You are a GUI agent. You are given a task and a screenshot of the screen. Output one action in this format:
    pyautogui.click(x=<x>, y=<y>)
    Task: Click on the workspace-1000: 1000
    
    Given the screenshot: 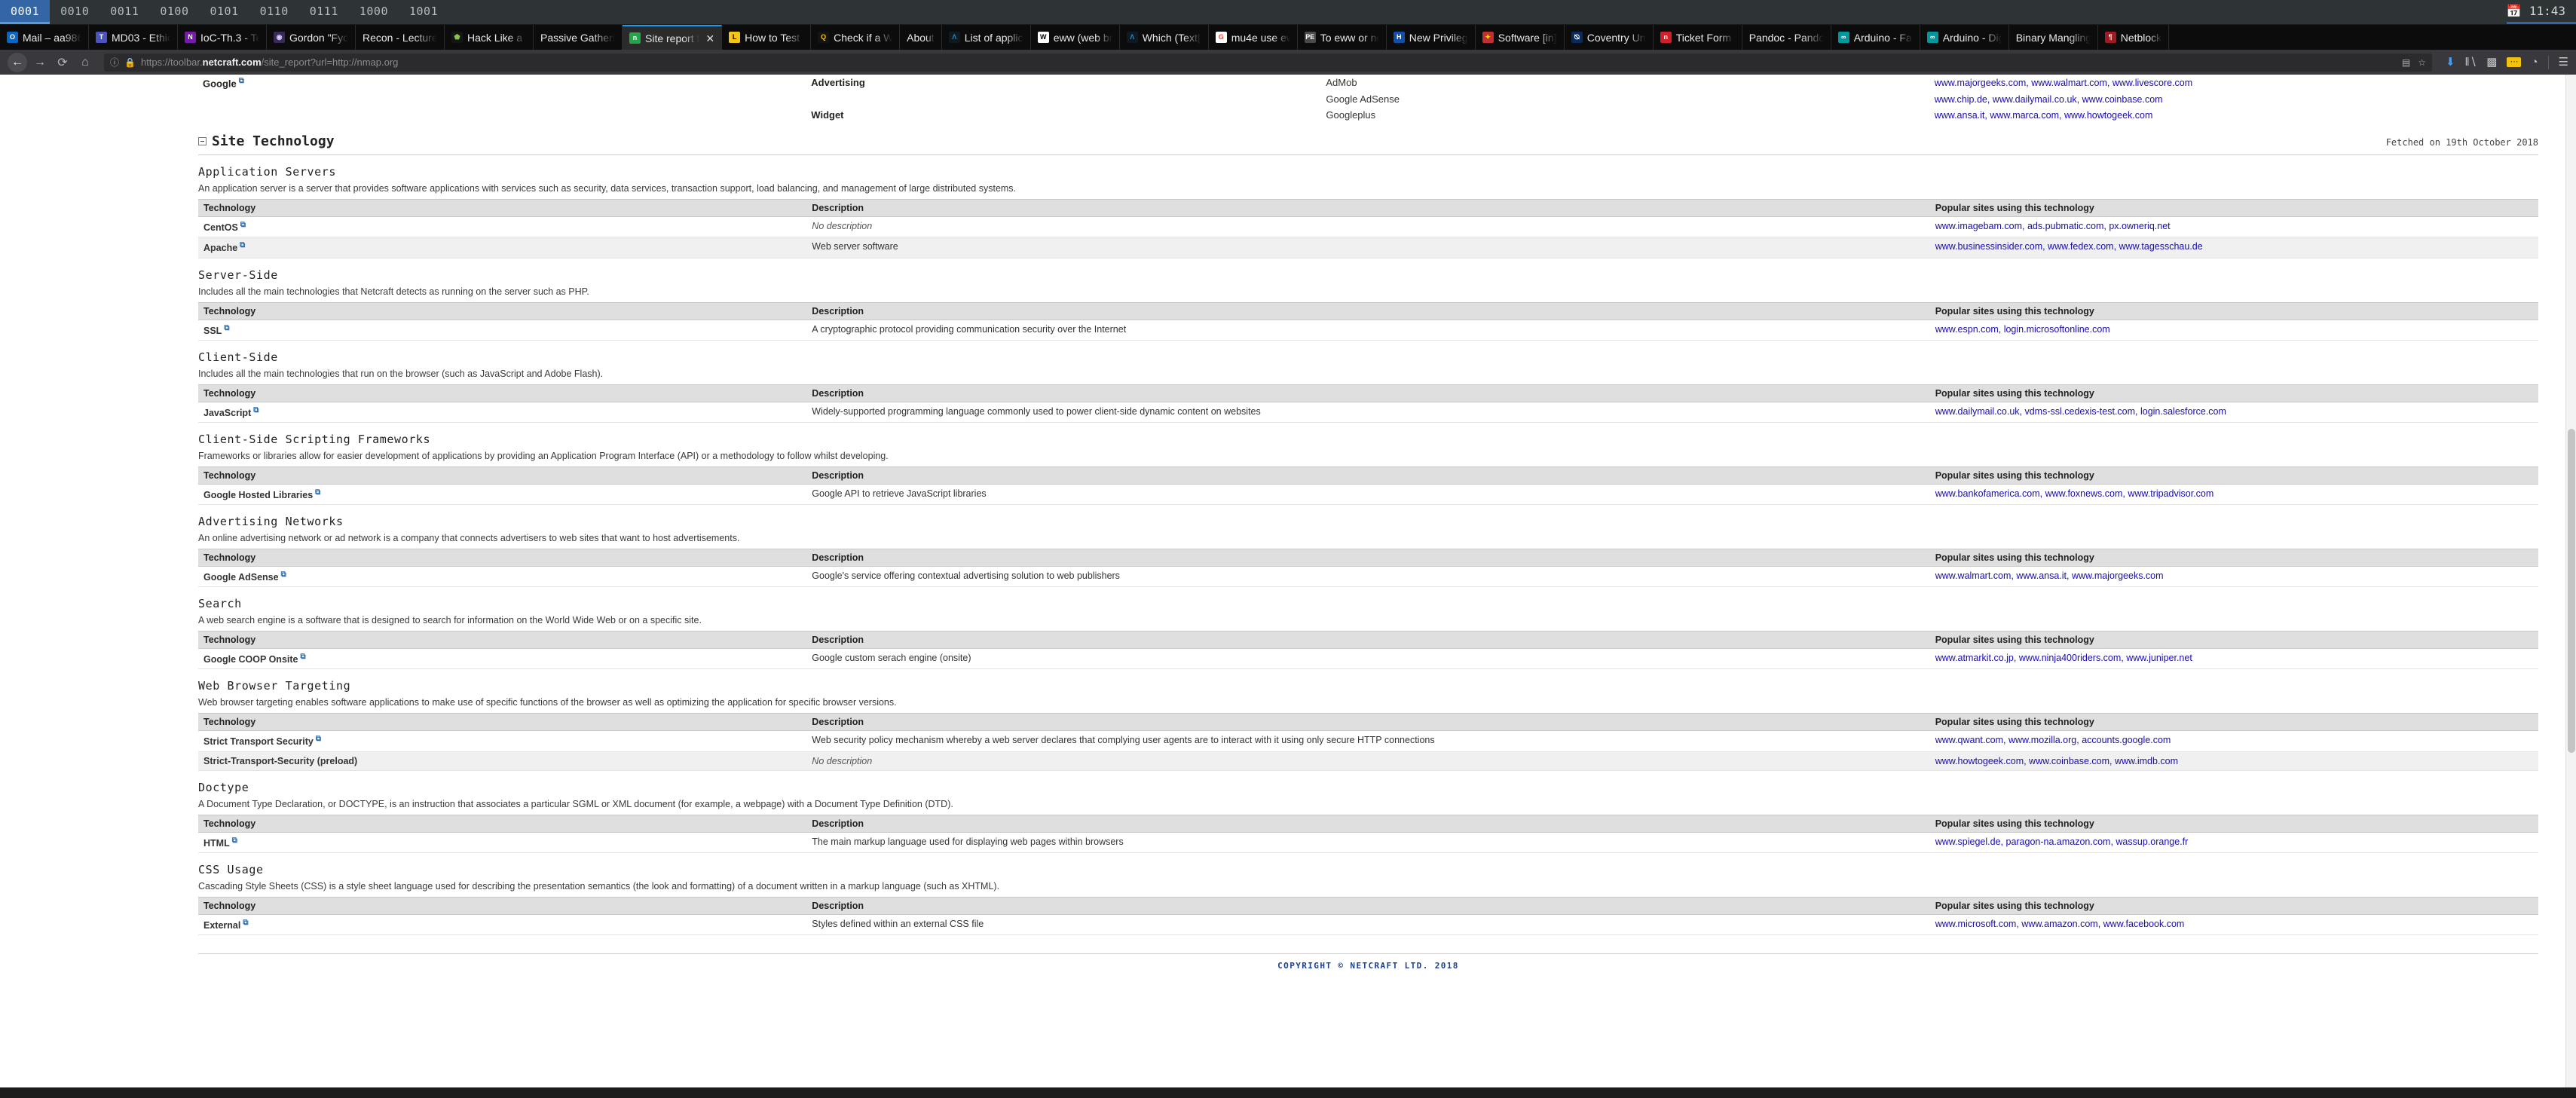 What is the action you would take?
    pyautogui.click(x=374, y=12)
    